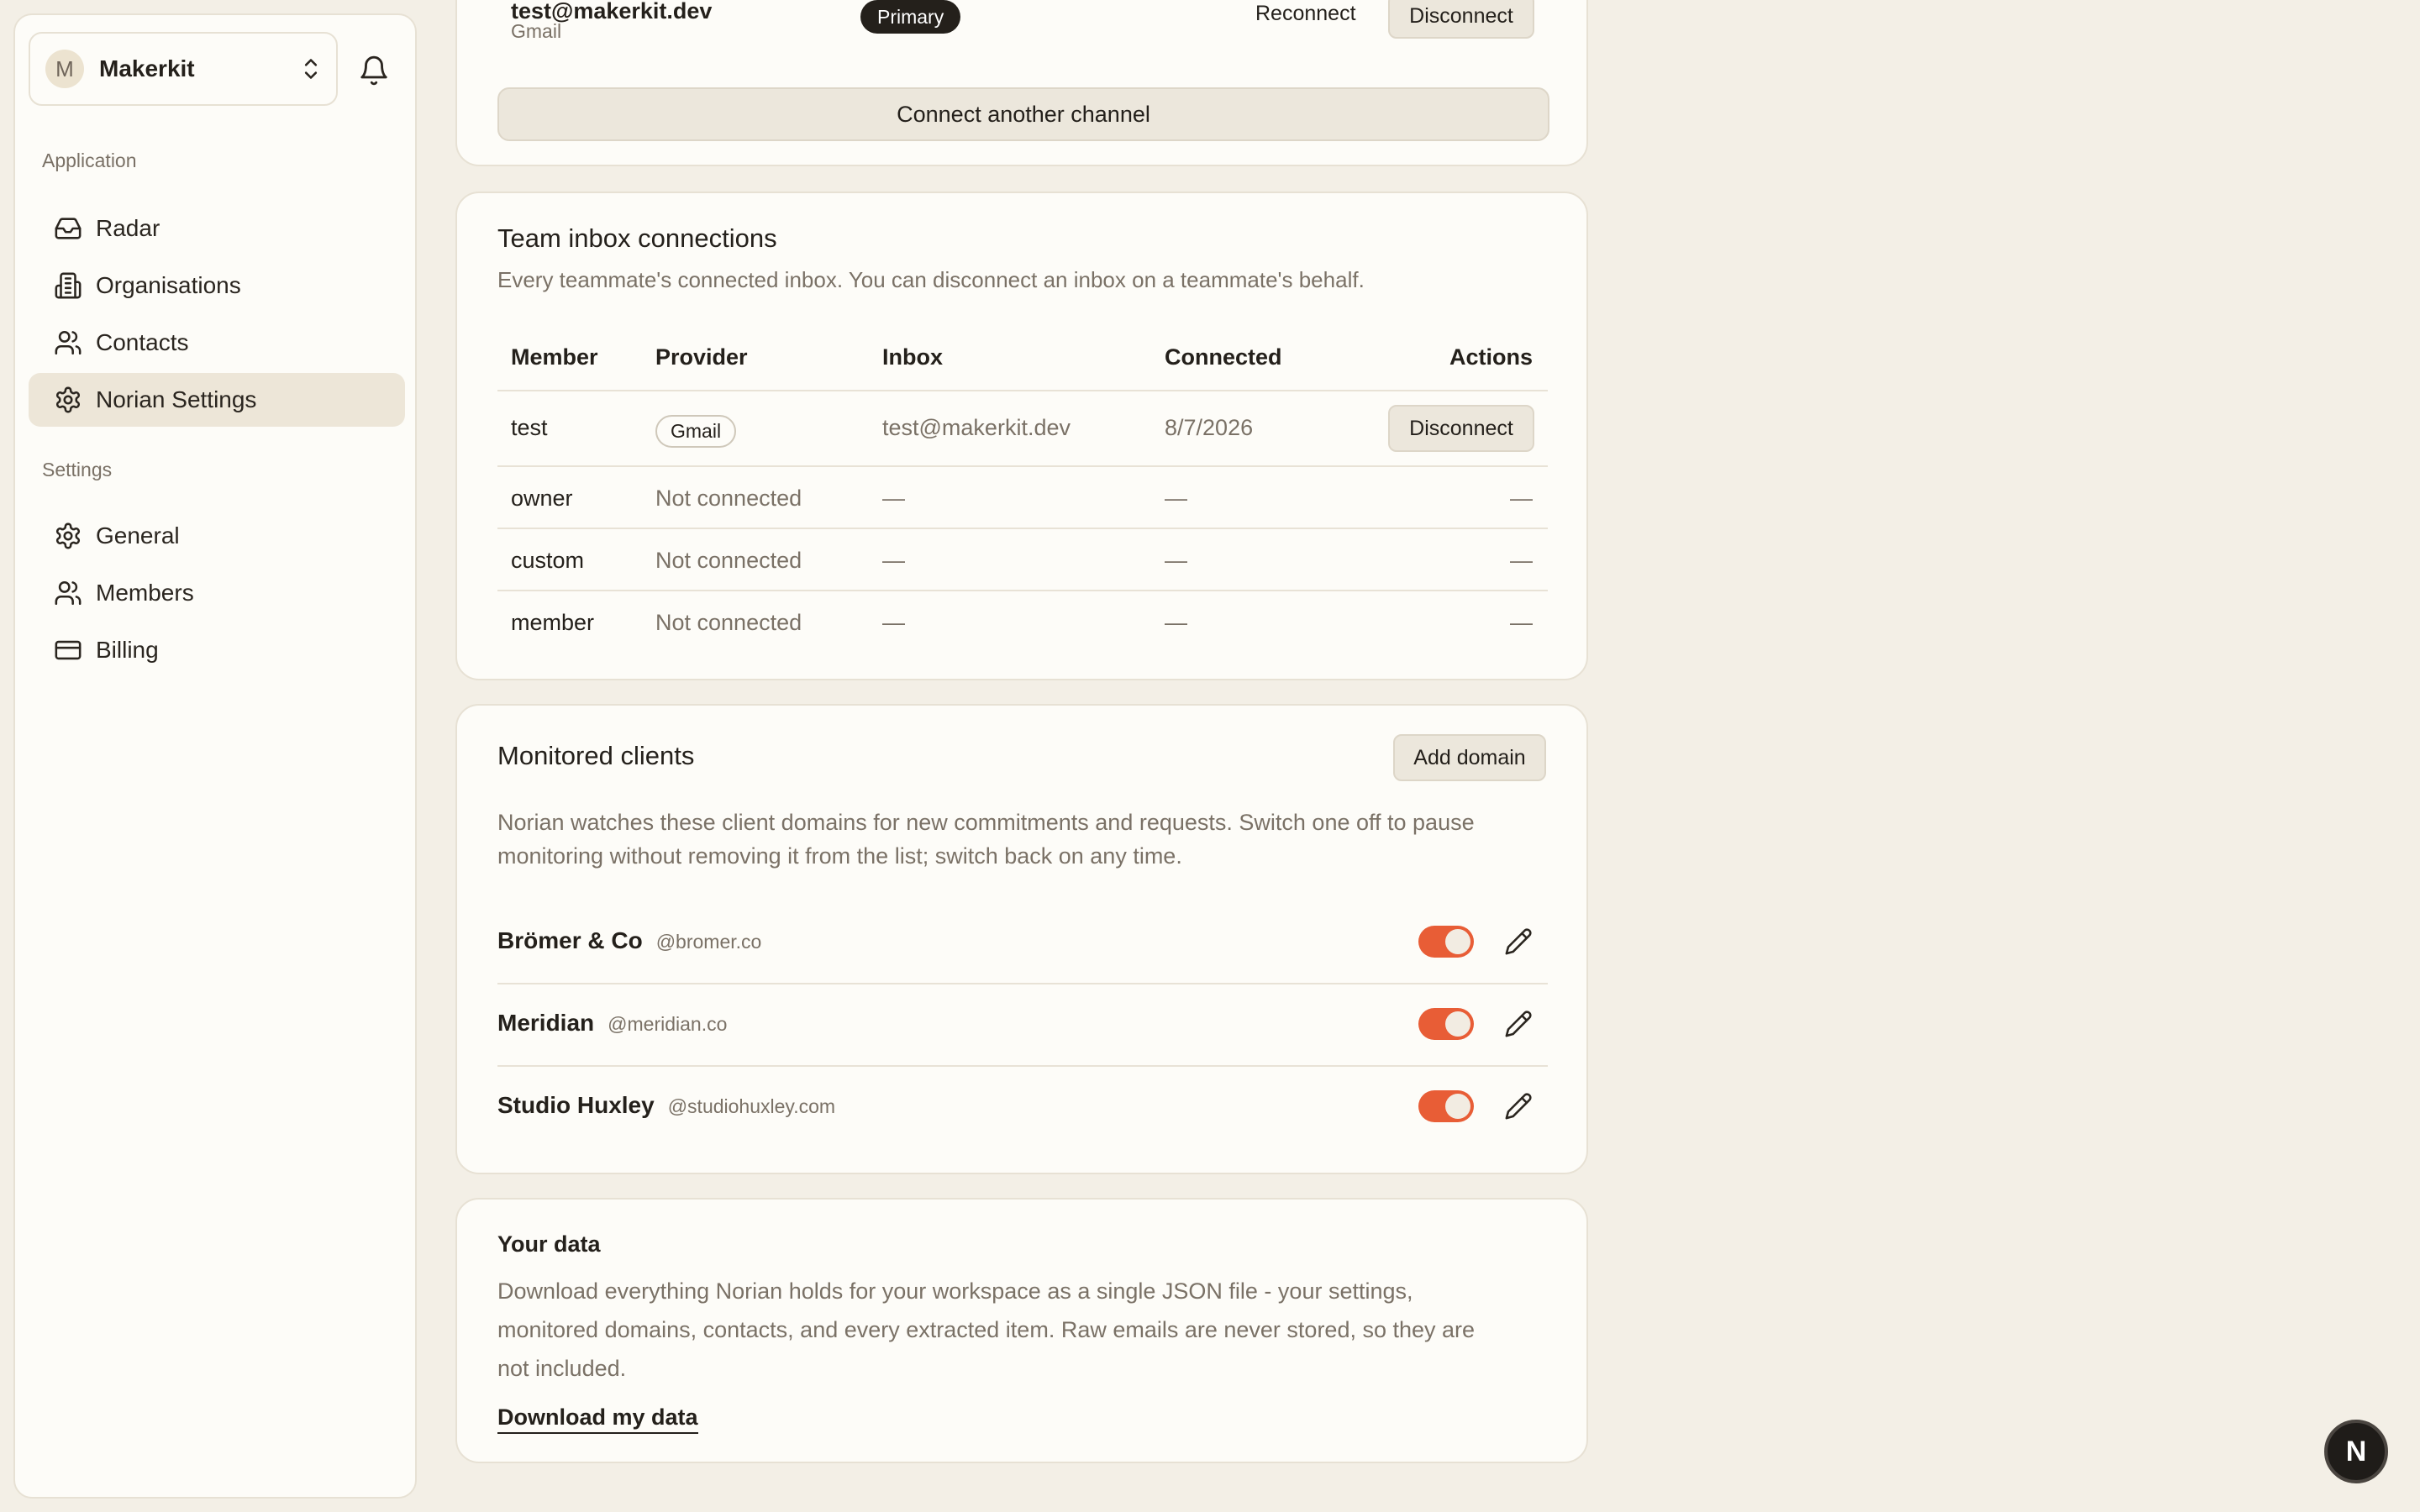 Image resolution: width=2420 pixels, height=1512 pixels. Describe the element at coordinates (553, 622) in the screenshot. I see `table-cell-member: member` at that location.